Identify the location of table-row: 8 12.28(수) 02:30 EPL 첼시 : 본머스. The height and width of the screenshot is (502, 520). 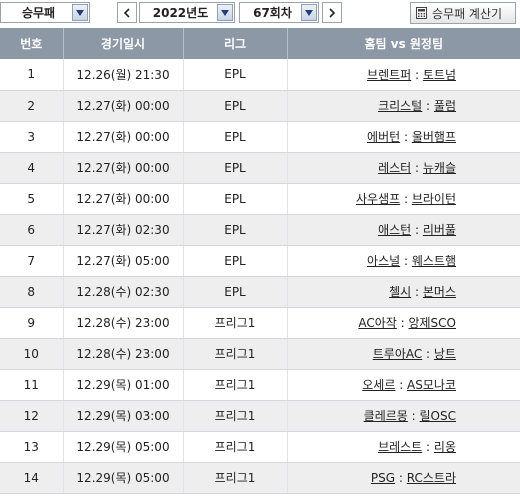
(260, 292).